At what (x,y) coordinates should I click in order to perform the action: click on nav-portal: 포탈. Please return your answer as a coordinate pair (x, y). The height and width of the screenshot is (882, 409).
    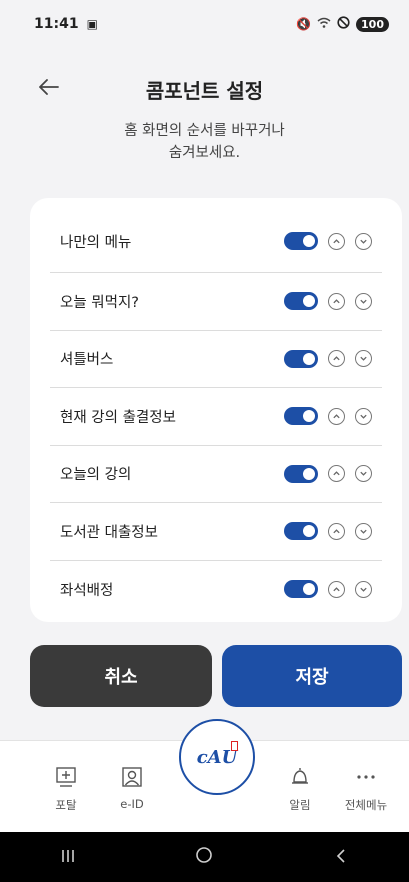
    Looking at the image, I should click on (66, 788).